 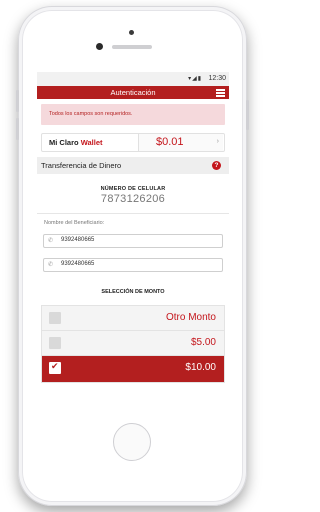 I want to click on header-title: Autenticación, so click(x=133, y=92).